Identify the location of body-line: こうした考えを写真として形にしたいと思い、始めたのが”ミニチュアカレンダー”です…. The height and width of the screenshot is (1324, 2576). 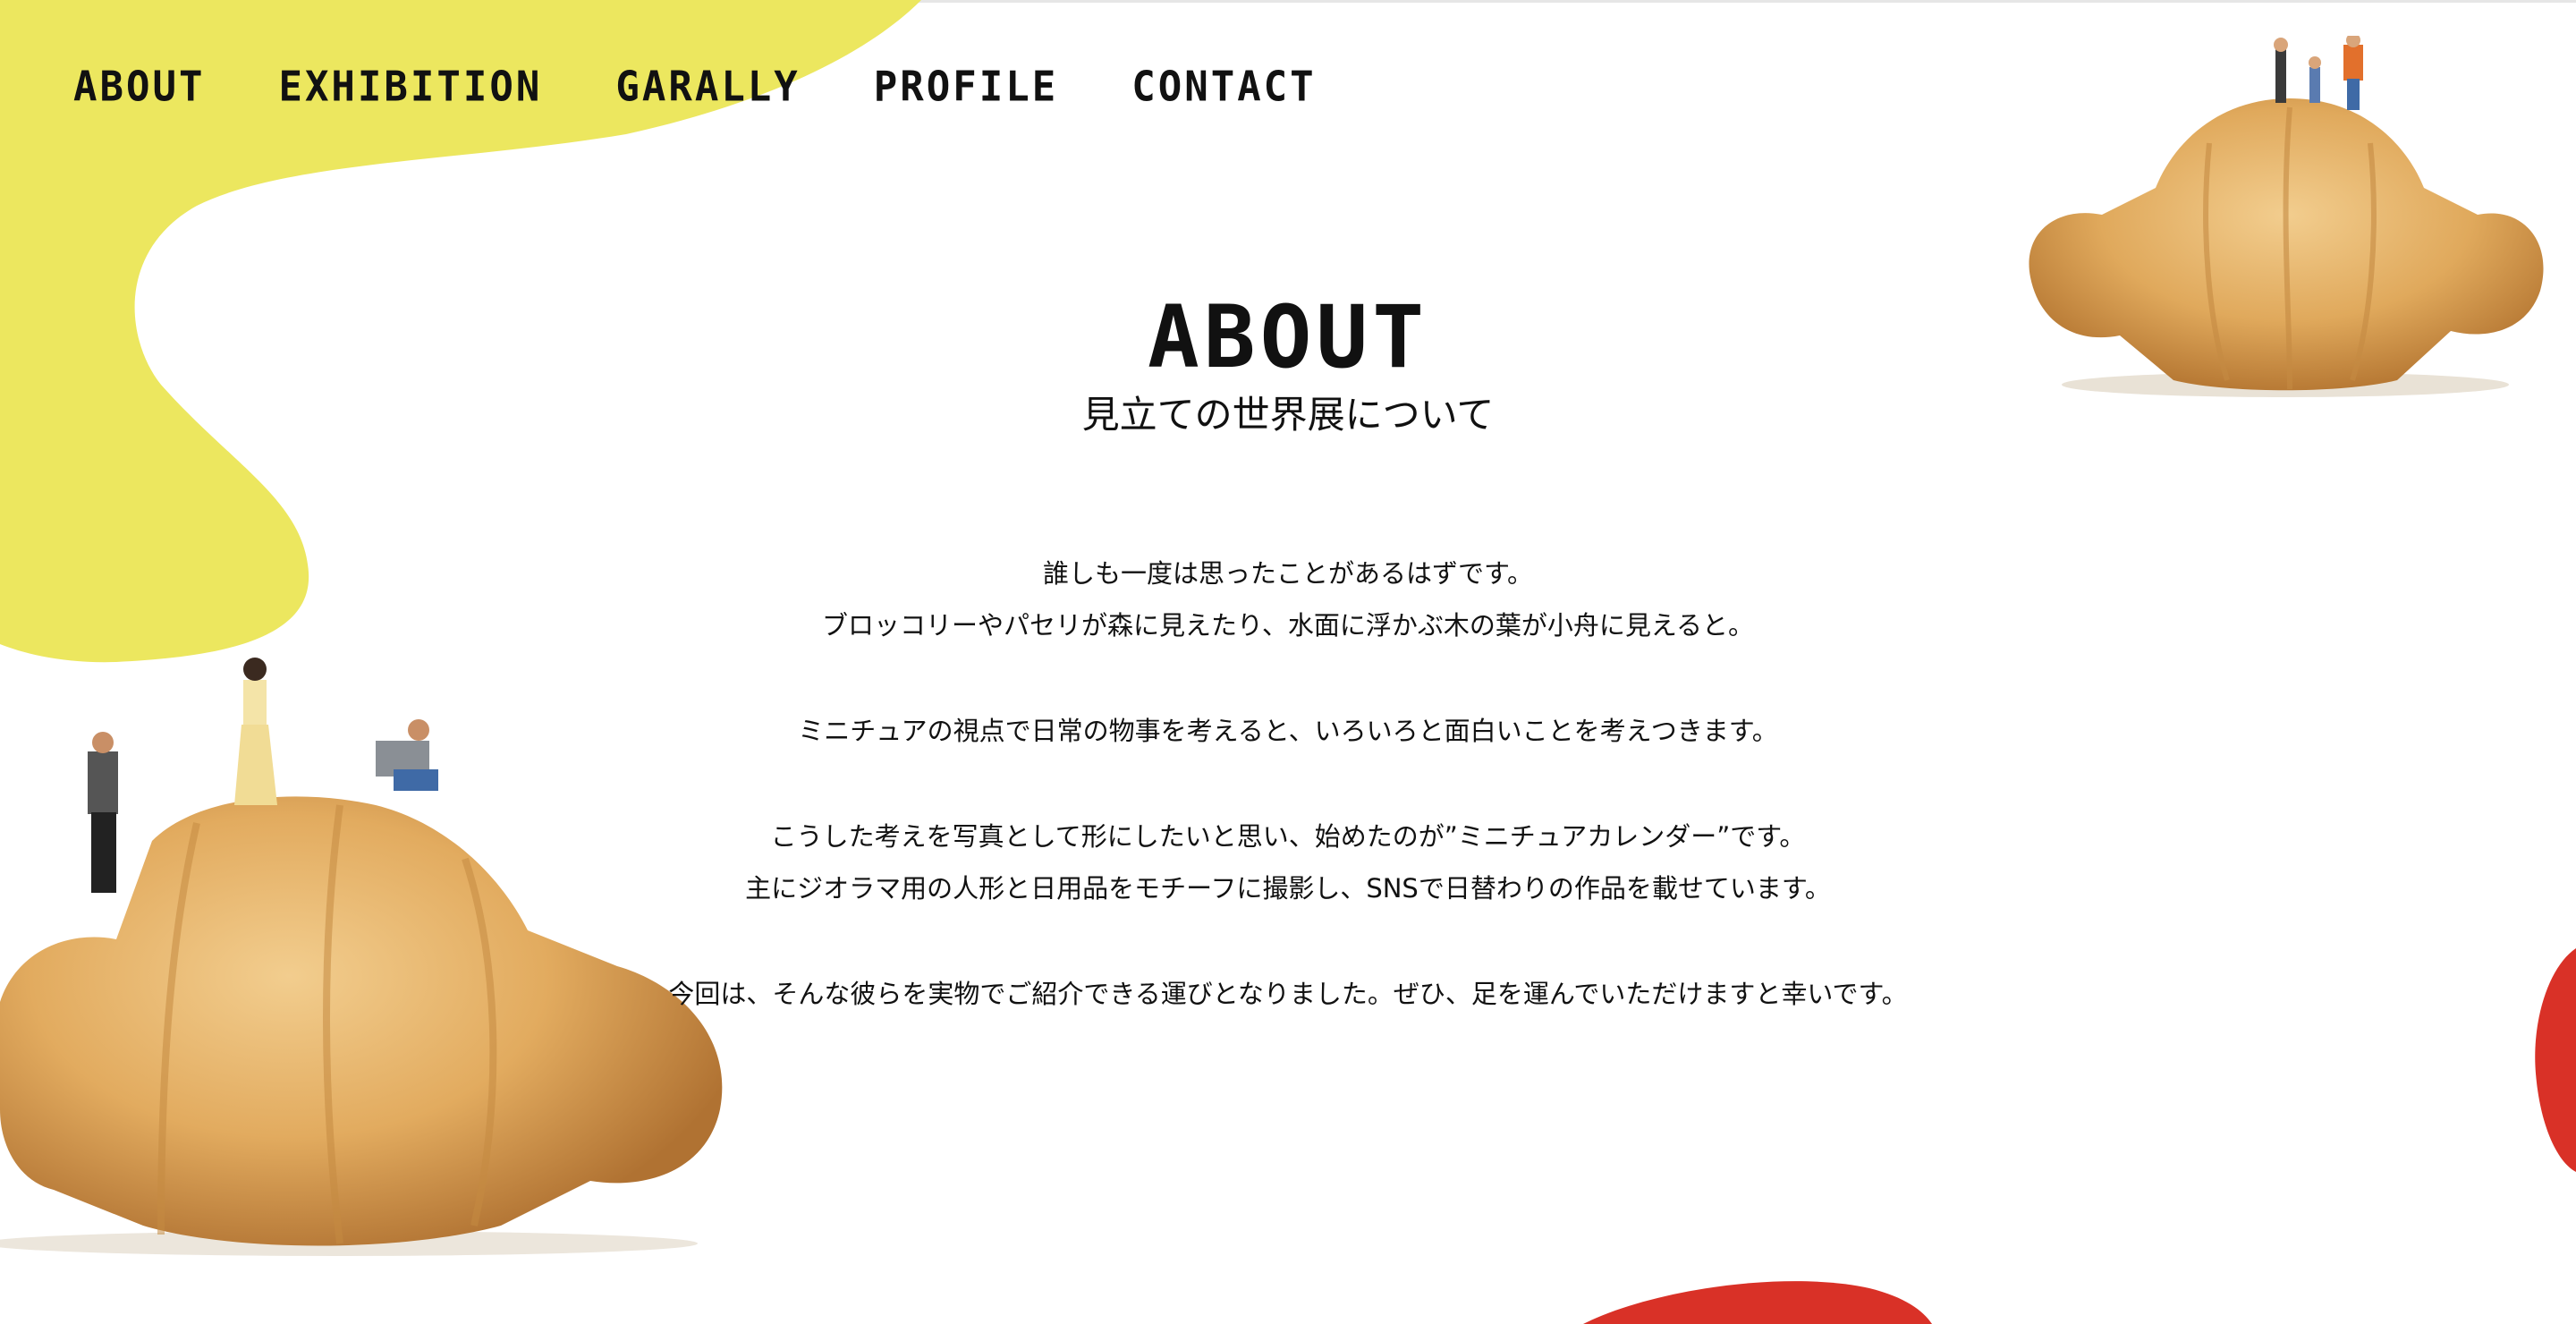
(1288, 836).